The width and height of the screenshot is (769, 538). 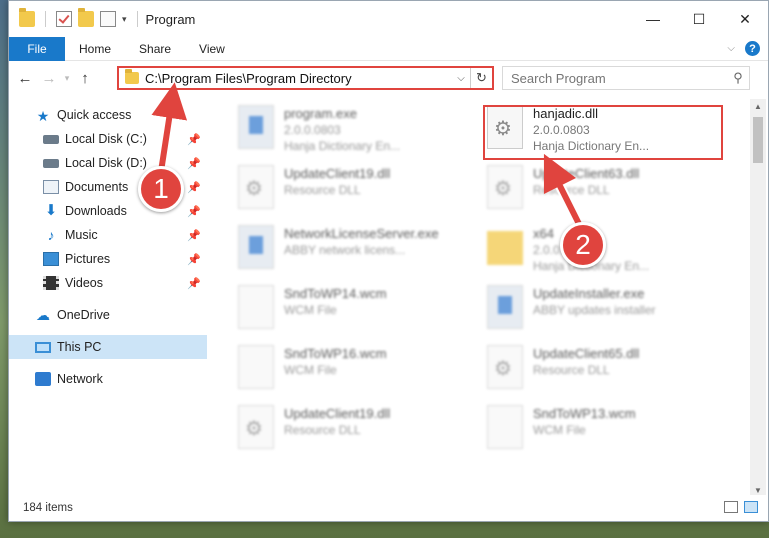 What do you see at coordinates (461, 78) in the screenshot?
I see `address-dropdown-icon: ⌵` at bounding box center [461, 78].